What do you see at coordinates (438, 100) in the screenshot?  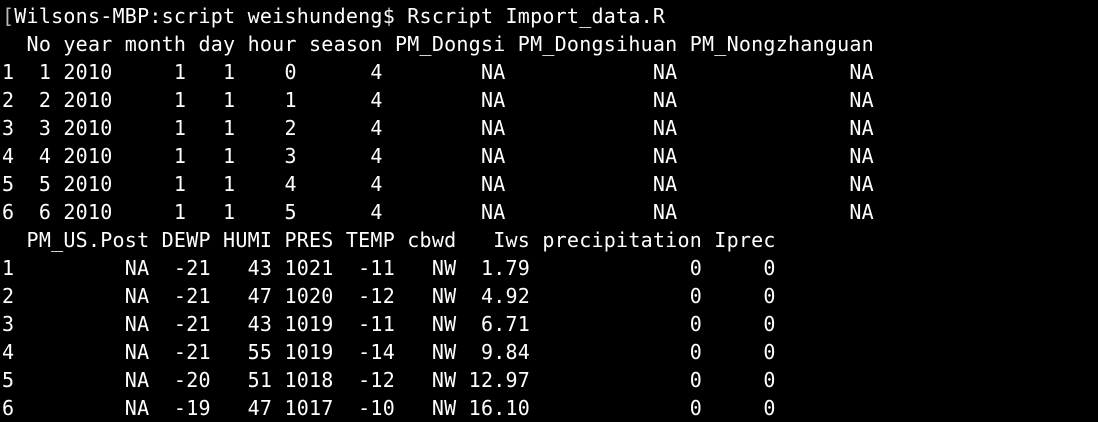 I see `table-row: 2 2 2010 1 1 1 4 NA NA NA` at bounding box center [438, 100].